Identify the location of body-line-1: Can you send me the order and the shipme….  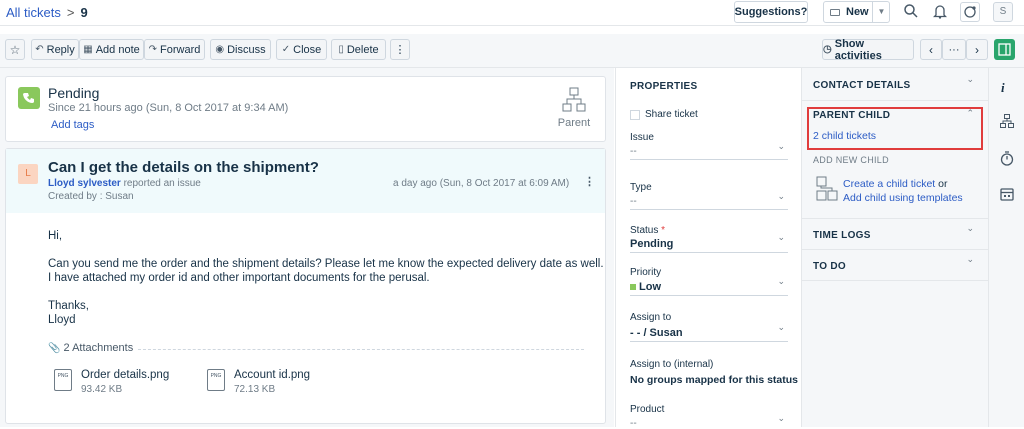
(326, 264).